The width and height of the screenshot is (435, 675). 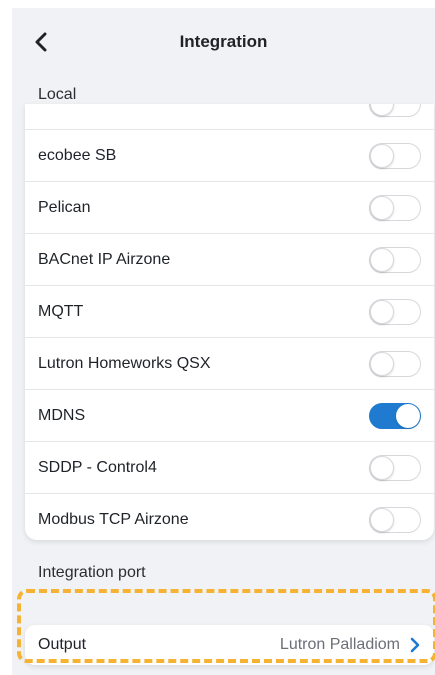 I want to click on output-selector: Output Lutron Palladiom, so click(x=229, y=645).